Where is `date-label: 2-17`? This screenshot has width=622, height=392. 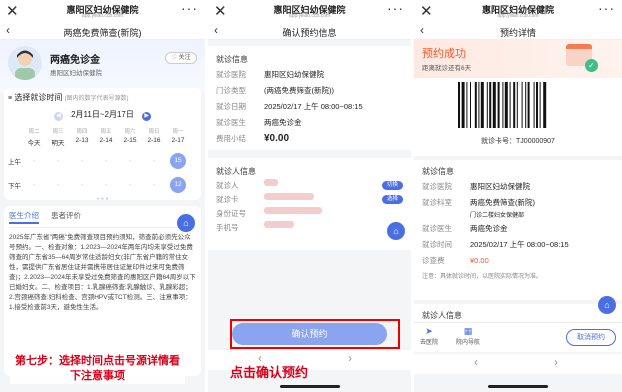
date-label: 2-17 is located at coordinates (178, 142).